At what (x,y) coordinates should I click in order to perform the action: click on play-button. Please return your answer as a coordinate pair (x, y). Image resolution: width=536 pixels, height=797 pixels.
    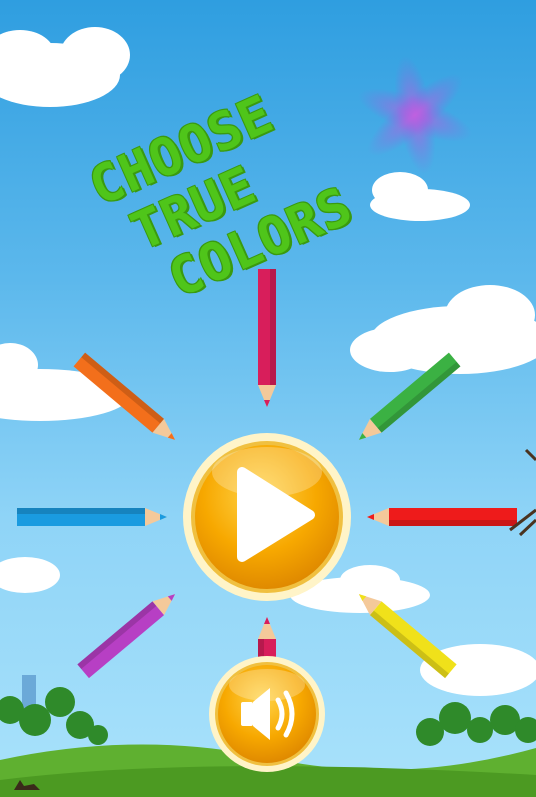
    Looking at the image, I should click on (267, 517).